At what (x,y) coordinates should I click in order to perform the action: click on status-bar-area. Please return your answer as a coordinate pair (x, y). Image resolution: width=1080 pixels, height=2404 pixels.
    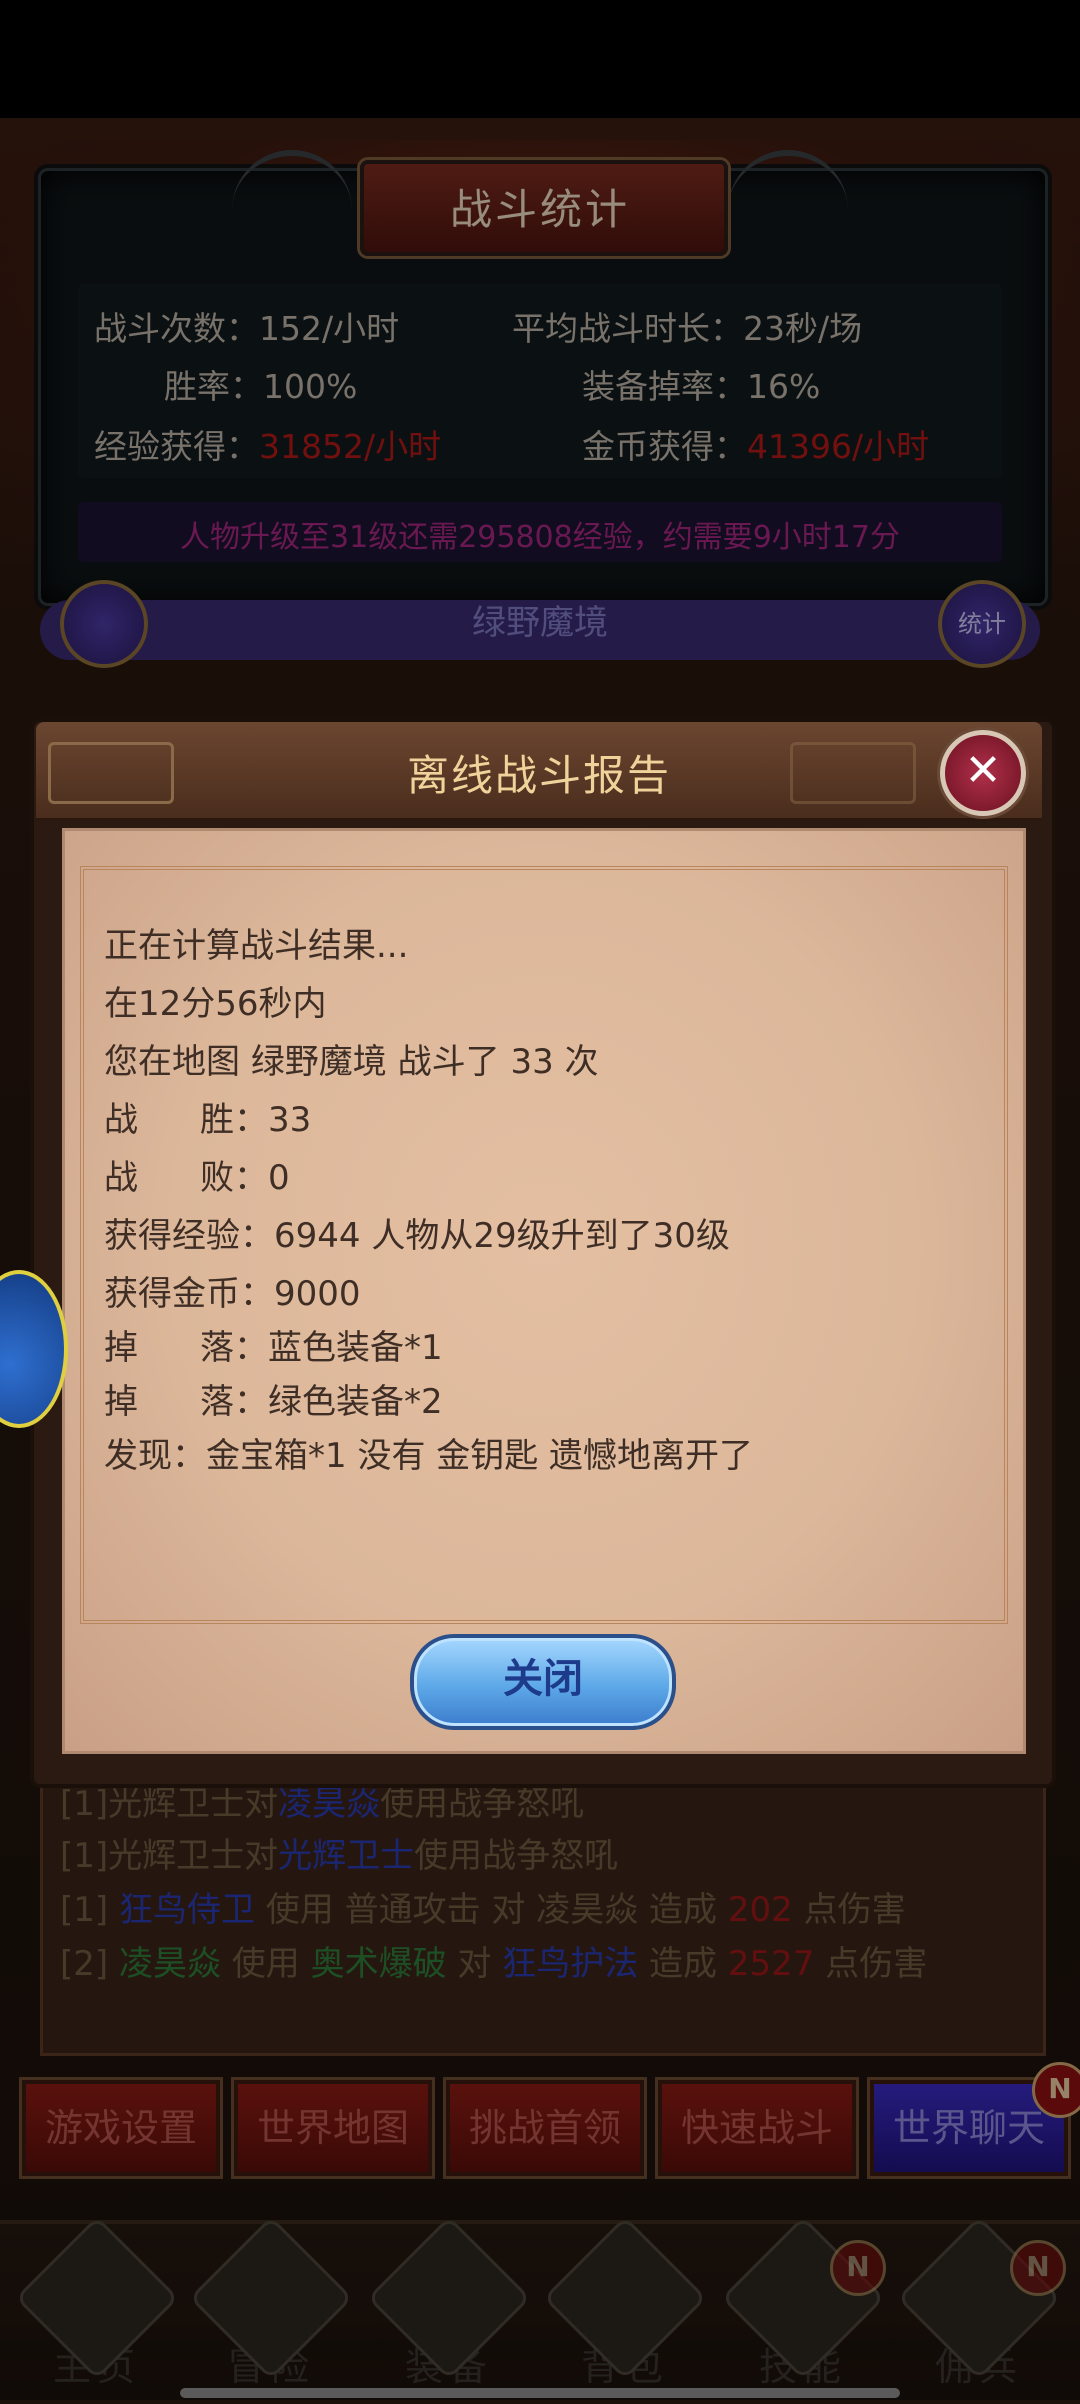
    Looking at the image, I should click on (540, 59).